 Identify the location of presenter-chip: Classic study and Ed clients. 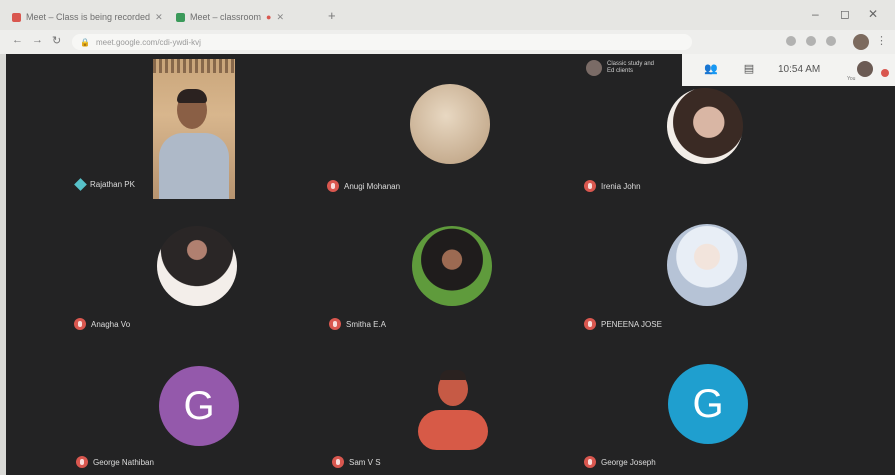
(623, 68).